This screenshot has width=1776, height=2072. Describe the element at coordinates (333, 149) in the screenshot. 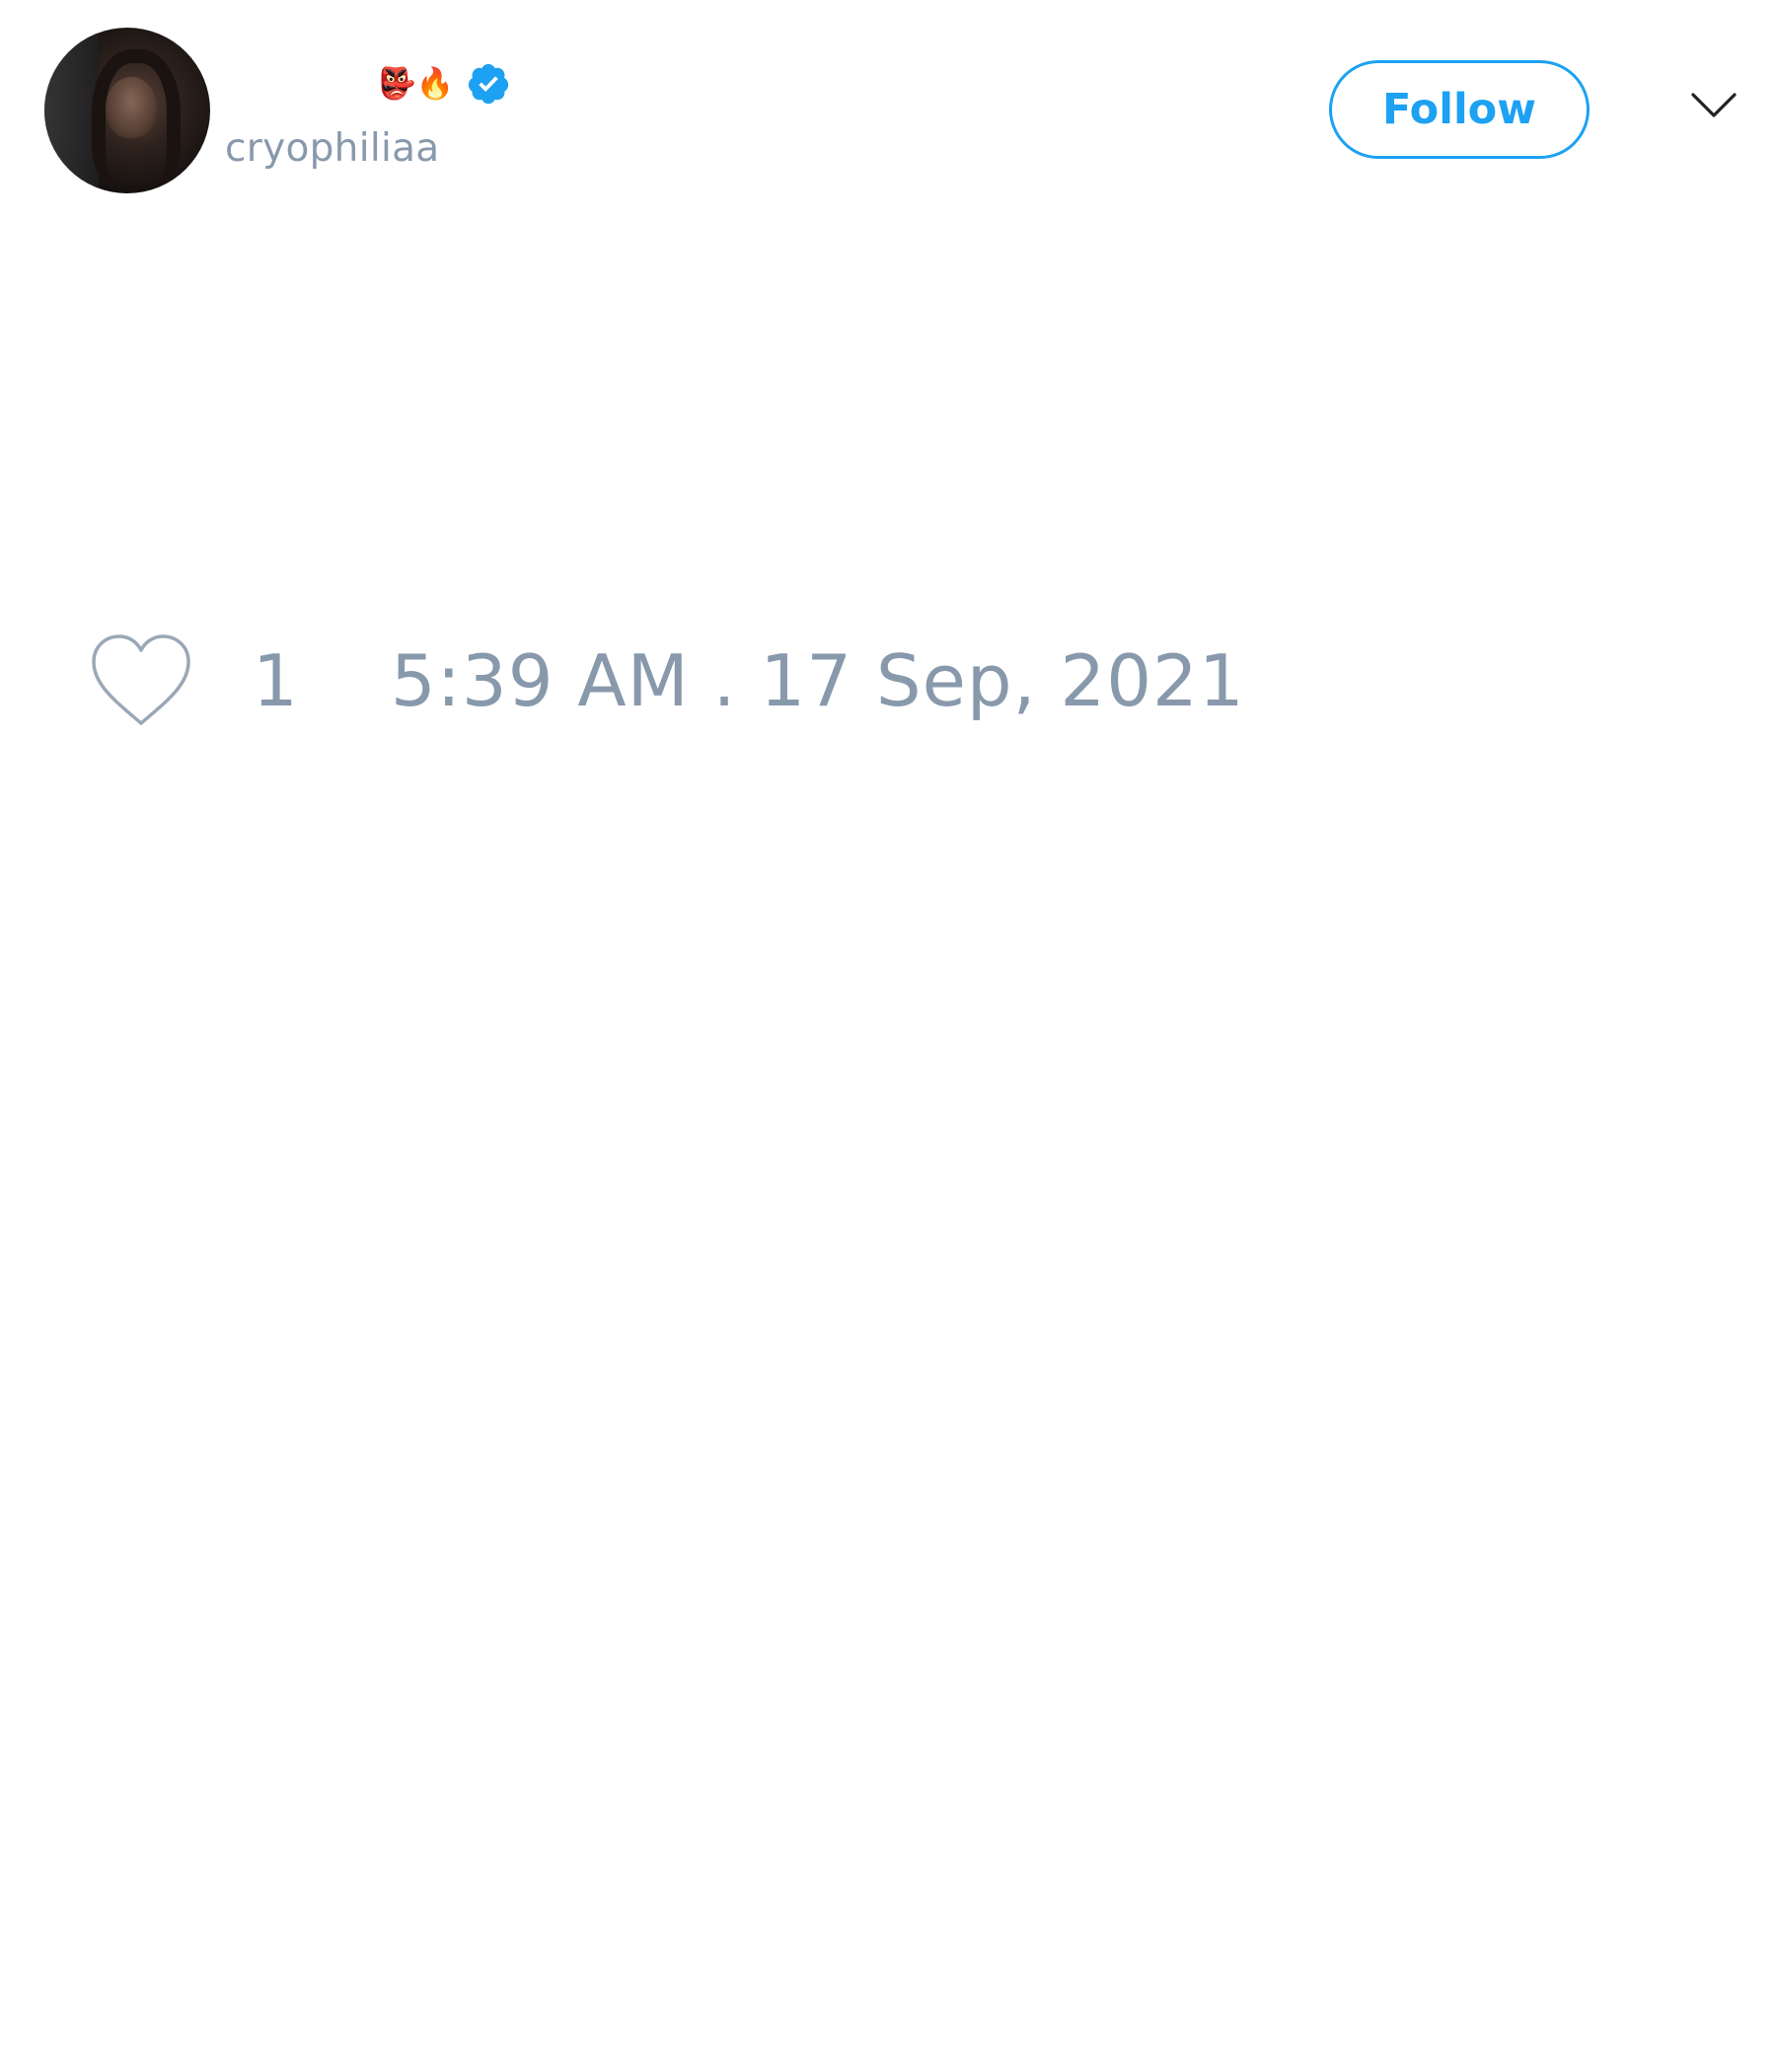

I see `author-handle: cryophiliaa` at that location.